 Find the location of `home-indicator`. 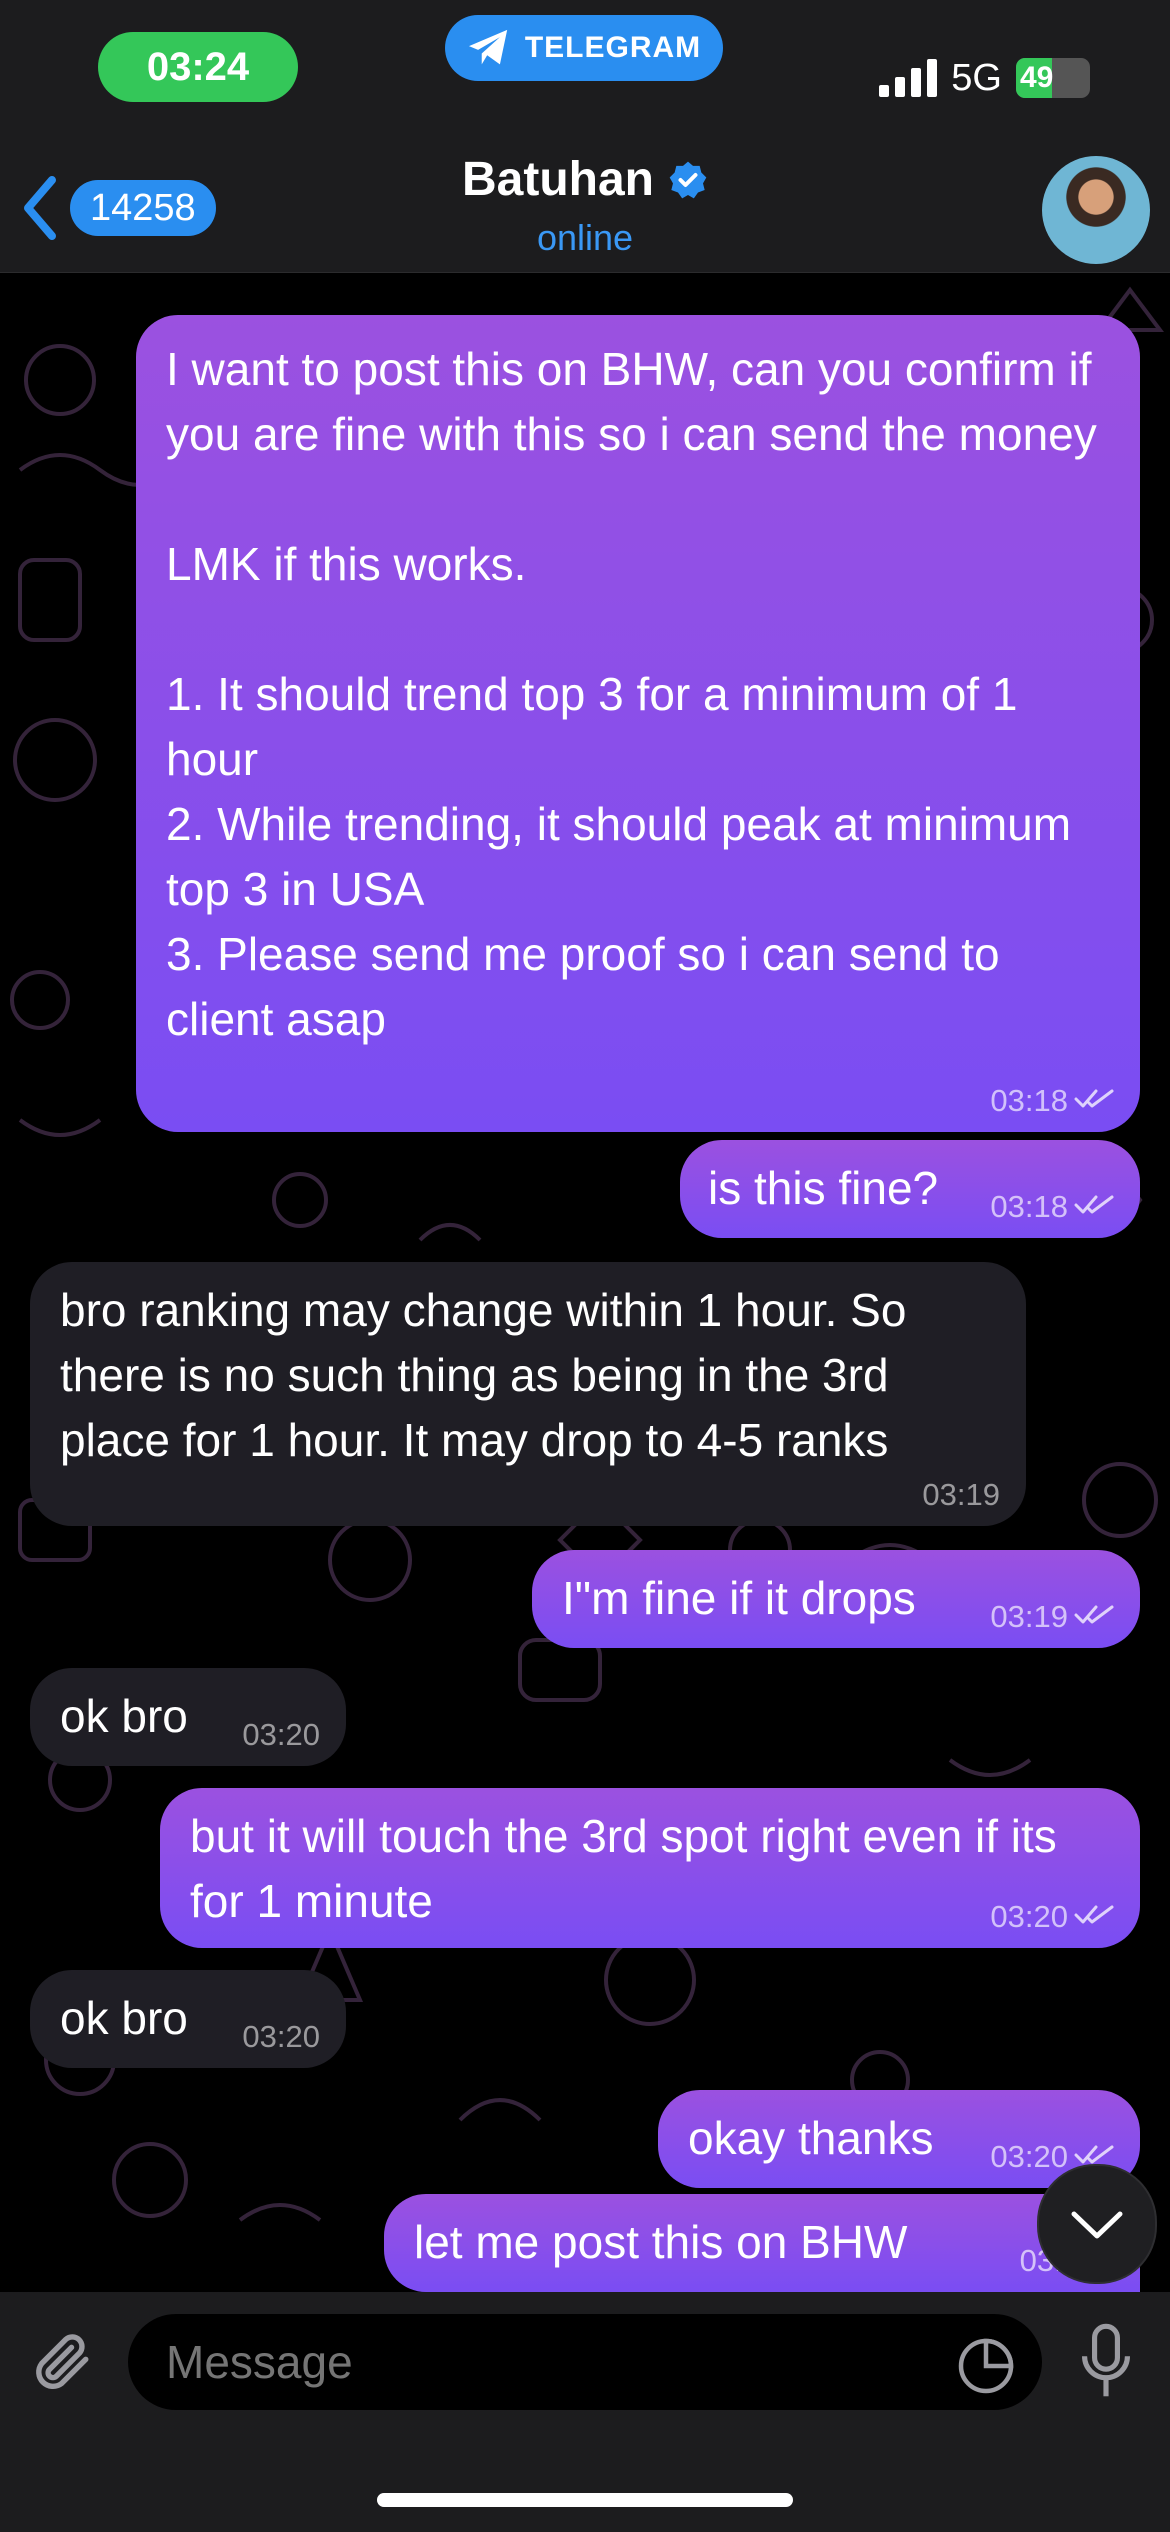

home-indicator is located at coordinates (585, 2500).